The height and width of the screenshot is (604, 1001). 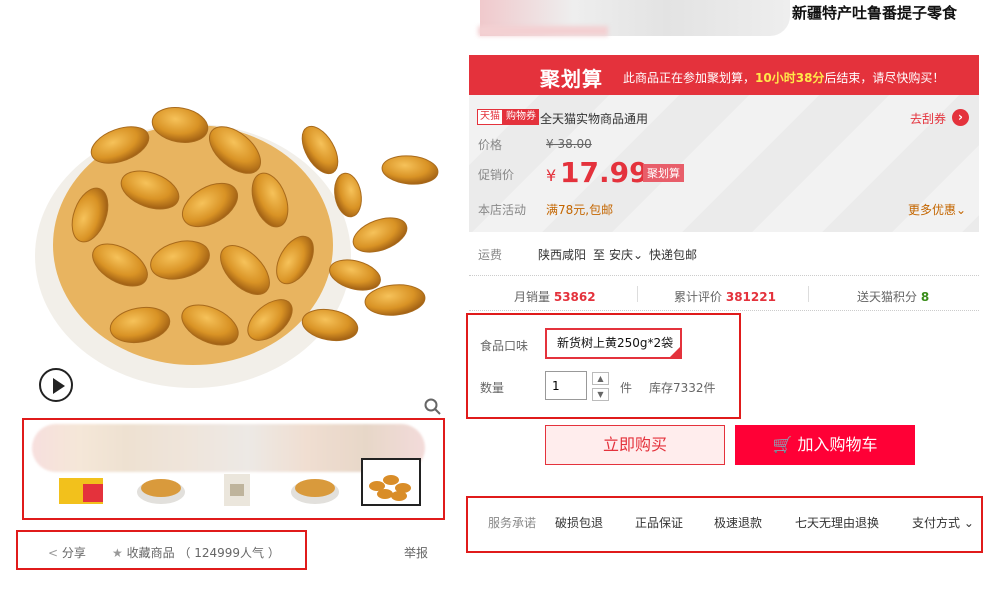 I want to click on monthly-sales-value: 53862, so click(x=574, y=297).